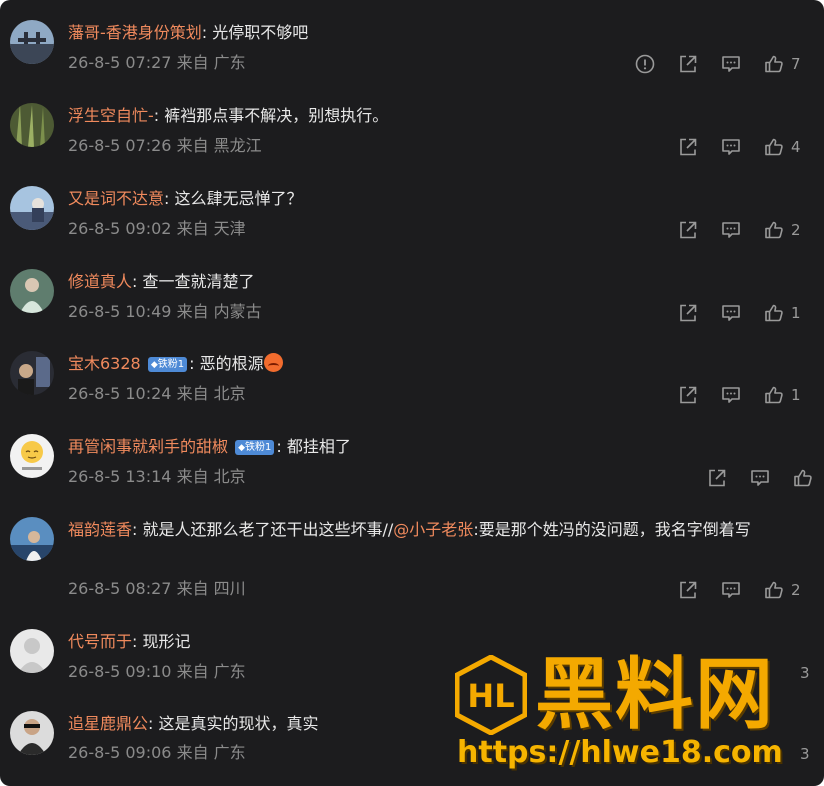 Image resolution: width=824 pixels, height=786 pixels. I want to click on comment-body: 宝木6328 ◆铁粉1: 恶的根源, so click(438, 364).